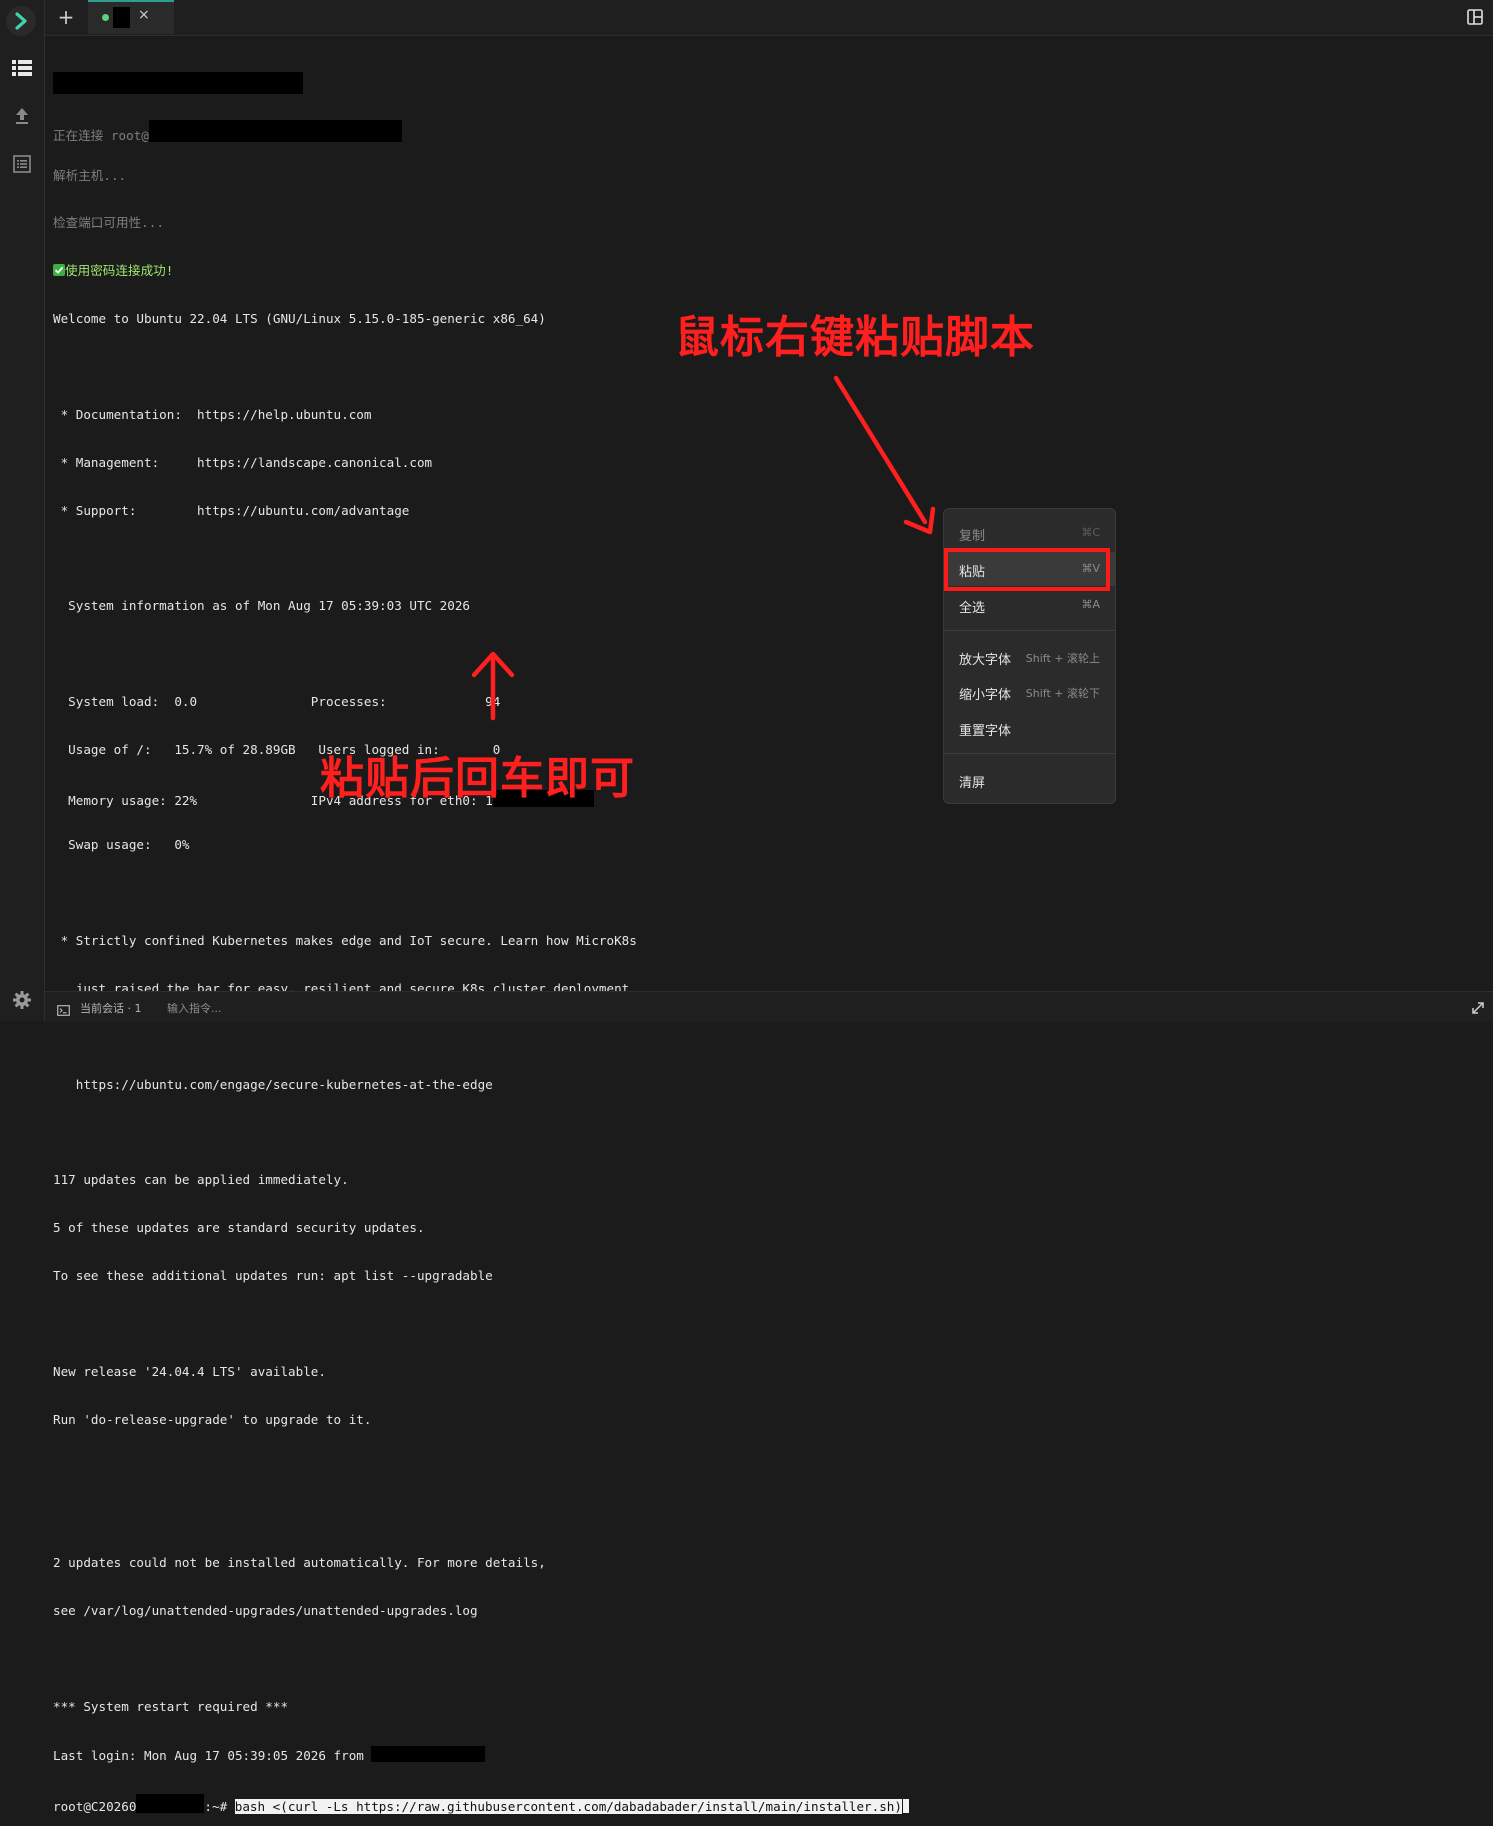  I want to click on menu-item-reset-font: 重置字体, so click(1029, 728).